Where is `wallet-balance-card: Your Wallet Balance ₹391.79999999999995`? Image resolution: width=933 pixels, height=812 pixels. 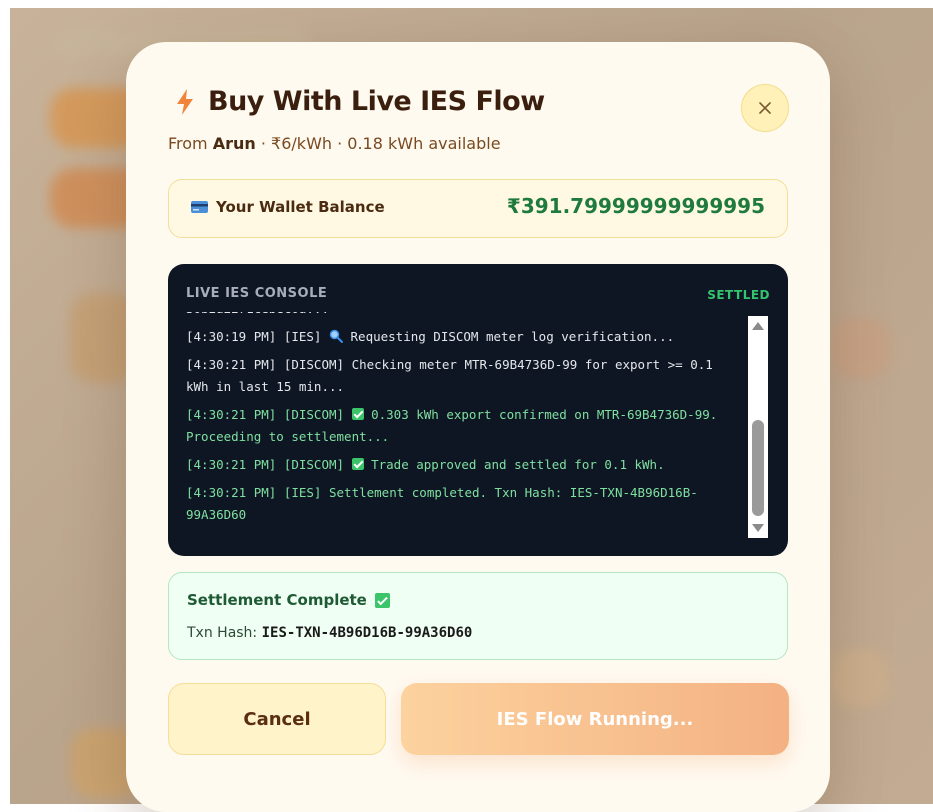
wallet-balance-card: Your Wallet Balance ₹391.79999999999995 is located at coordinates (478, 208).